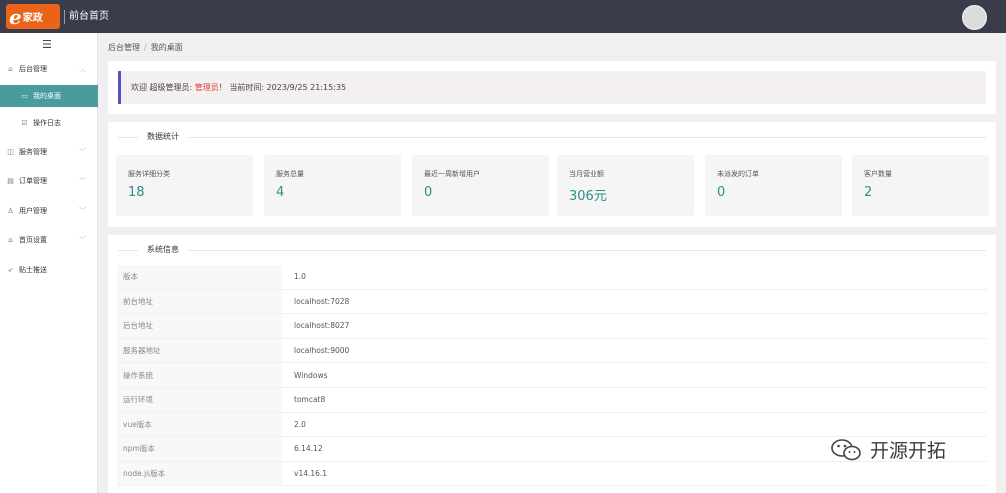 The width and height of the screenshot is (1006, 493). Describe the element at coordinates (280, 192) in the screenshot. I see `stat-value: 4` at that location.